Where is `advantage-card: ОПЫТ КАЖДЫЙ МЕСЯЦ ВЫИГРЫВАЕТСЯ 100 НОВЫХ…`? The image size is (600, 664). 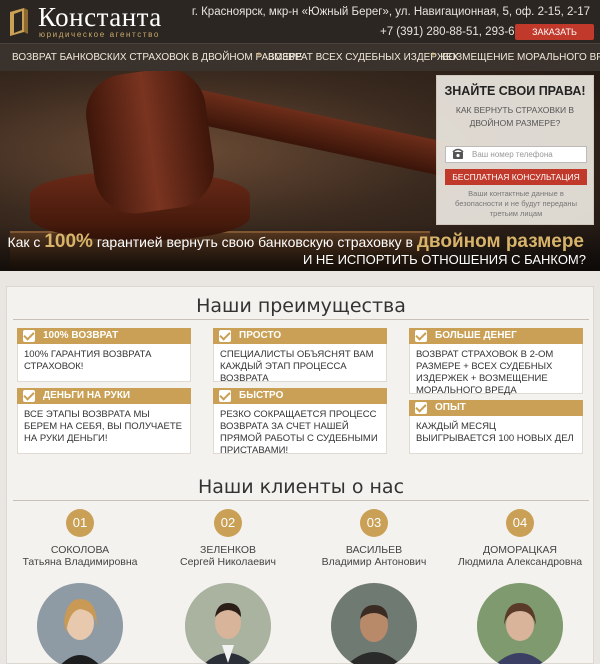 advantage-card: ОПЫТ КАЖДЫЙ МЕСЯЦ ВЫИГРЫВАЕТСЯ 100 НОВЫХ… is located at coordinates (496, 427).